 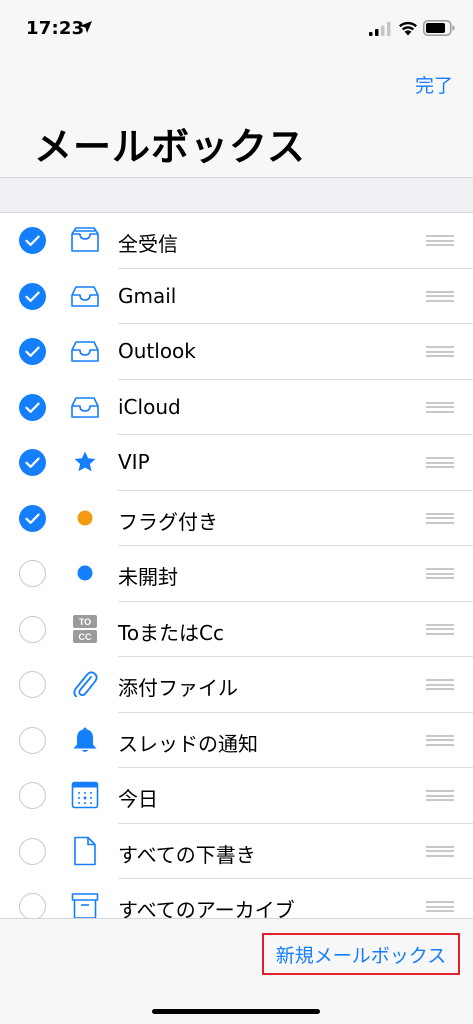 I want to click on home-indicator, so click(x=236, y=1011).